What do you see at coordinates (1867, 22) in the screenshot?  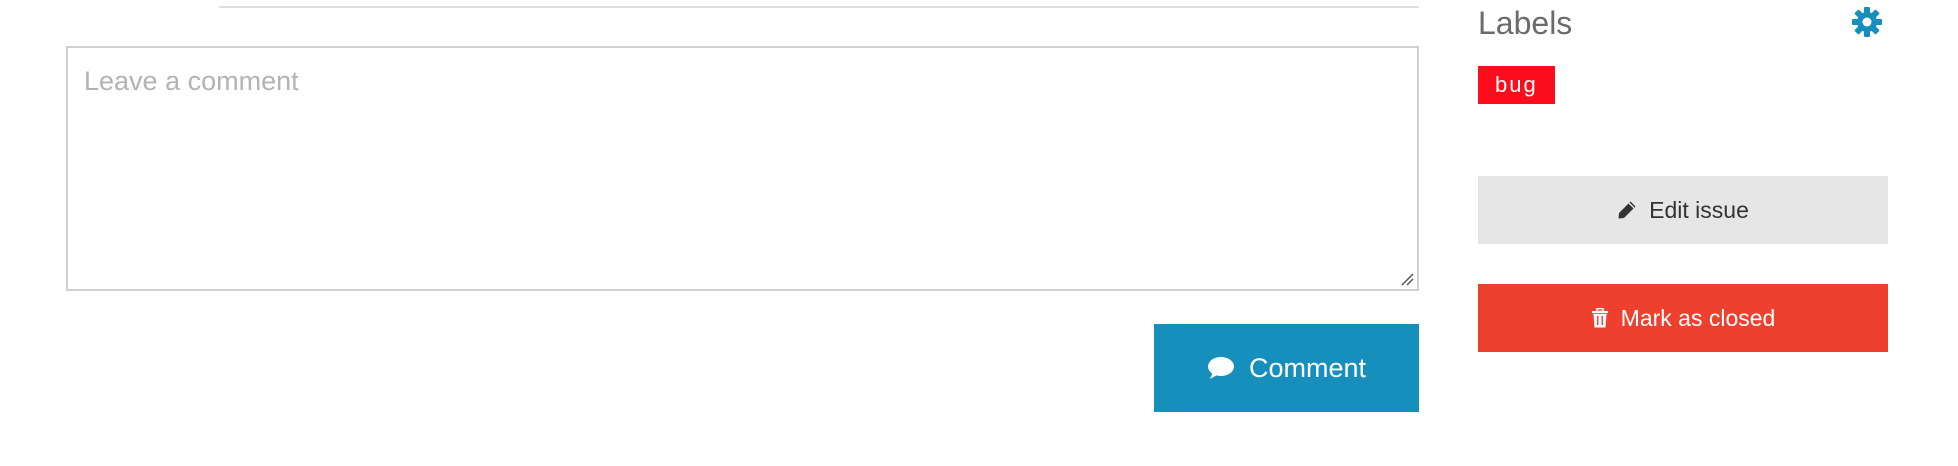 I see `gear-icon` at bounding box center [1867, 22].